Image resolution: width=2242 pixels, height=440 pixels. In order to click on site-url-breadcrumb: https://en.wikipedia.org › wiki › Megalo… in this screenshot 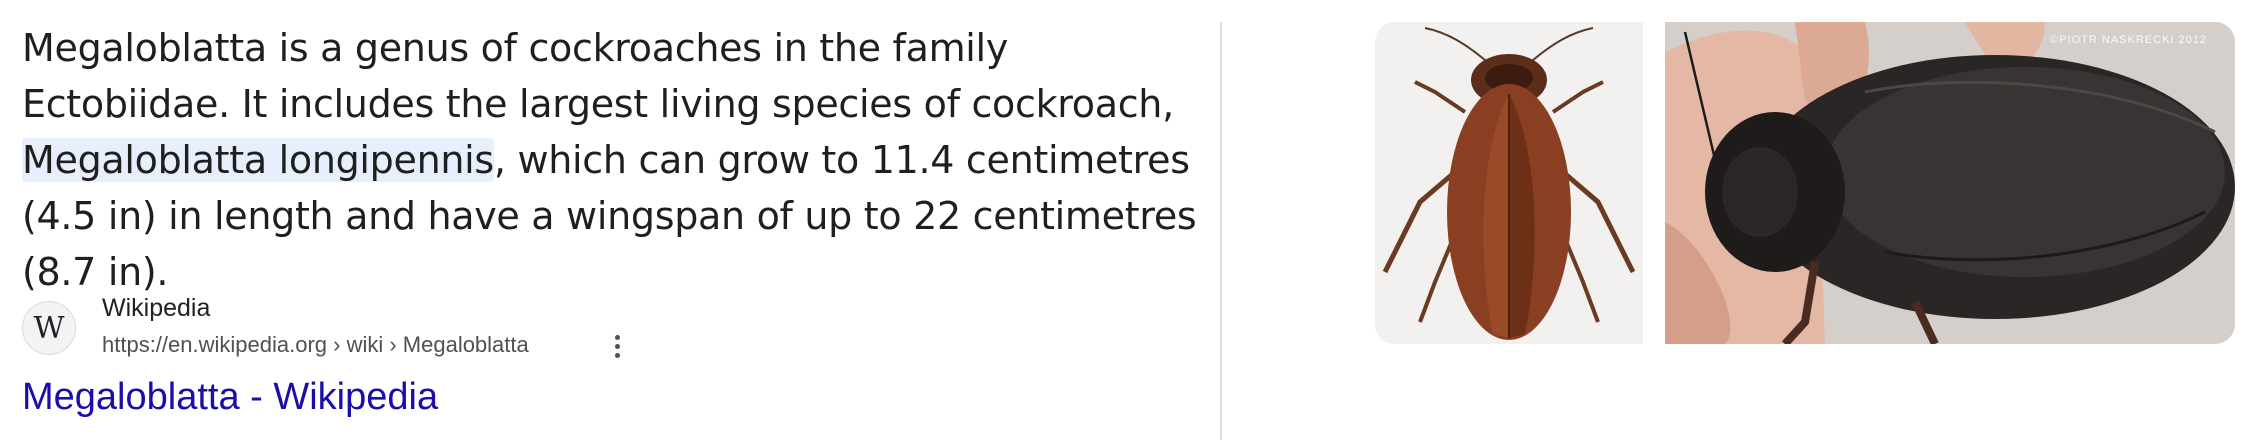, I will do `click(315, 344)`.